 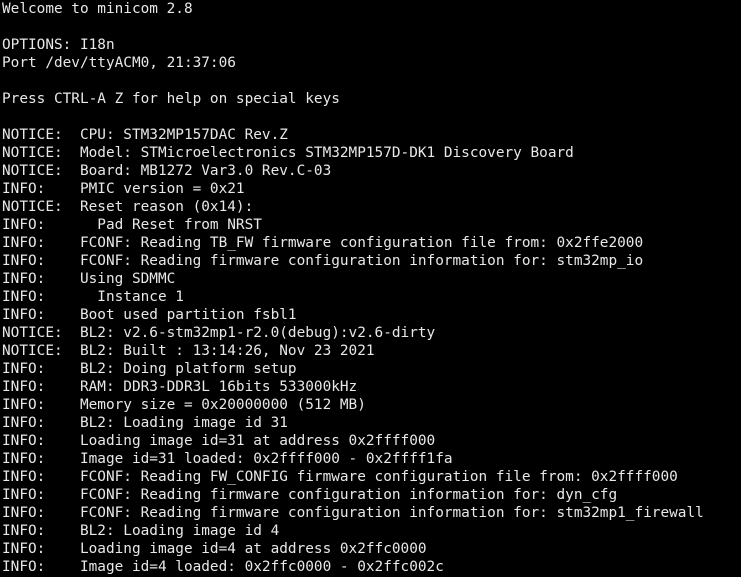 I want to click on terminal-line: INFO: Using SDMMC, so click(x=89, y=279).